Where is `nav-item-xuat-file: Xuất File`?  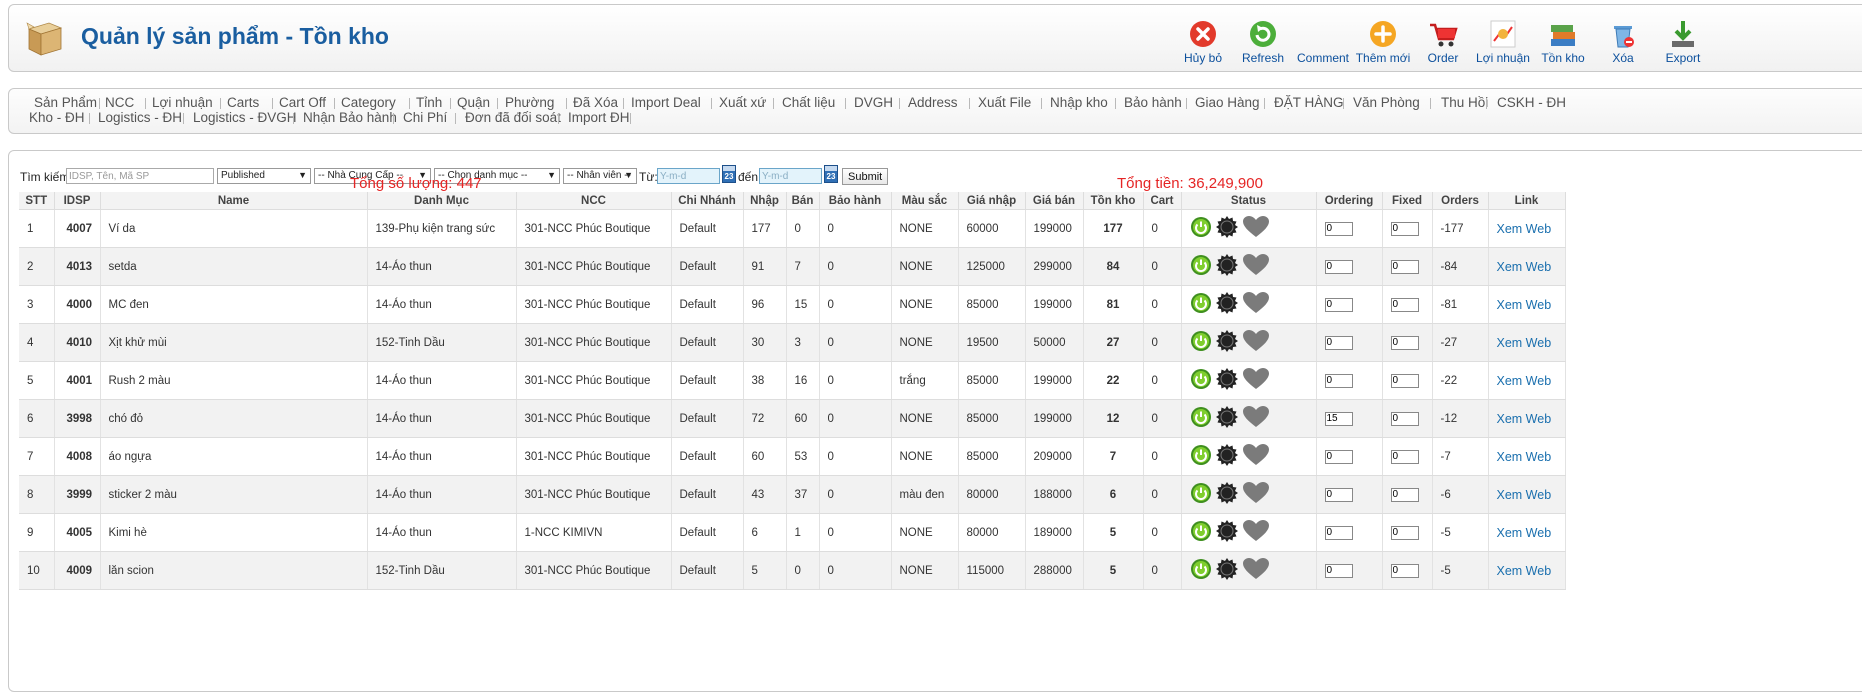
nav-item-xuat-file: Xuất File is located at coordinates (1004, 102).